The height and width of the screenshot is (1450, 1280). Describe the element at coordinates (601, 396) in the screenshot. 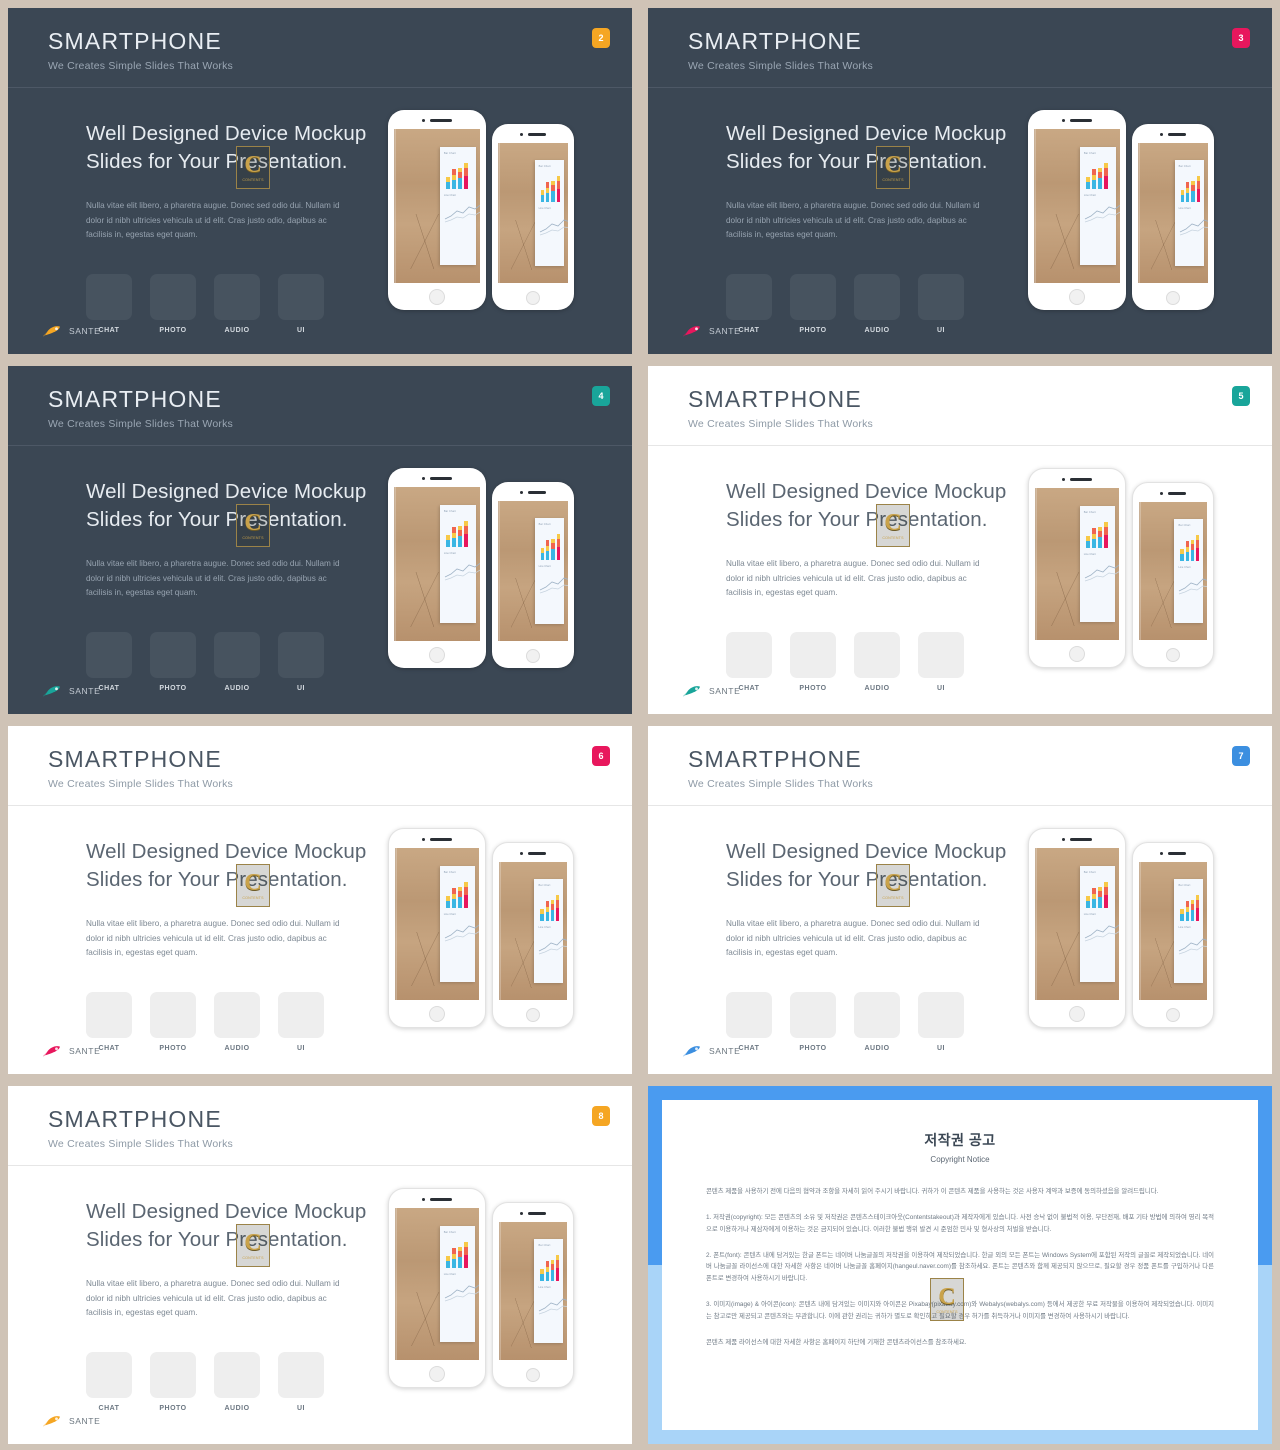

I see `slide-number-badge: 4` at that location.